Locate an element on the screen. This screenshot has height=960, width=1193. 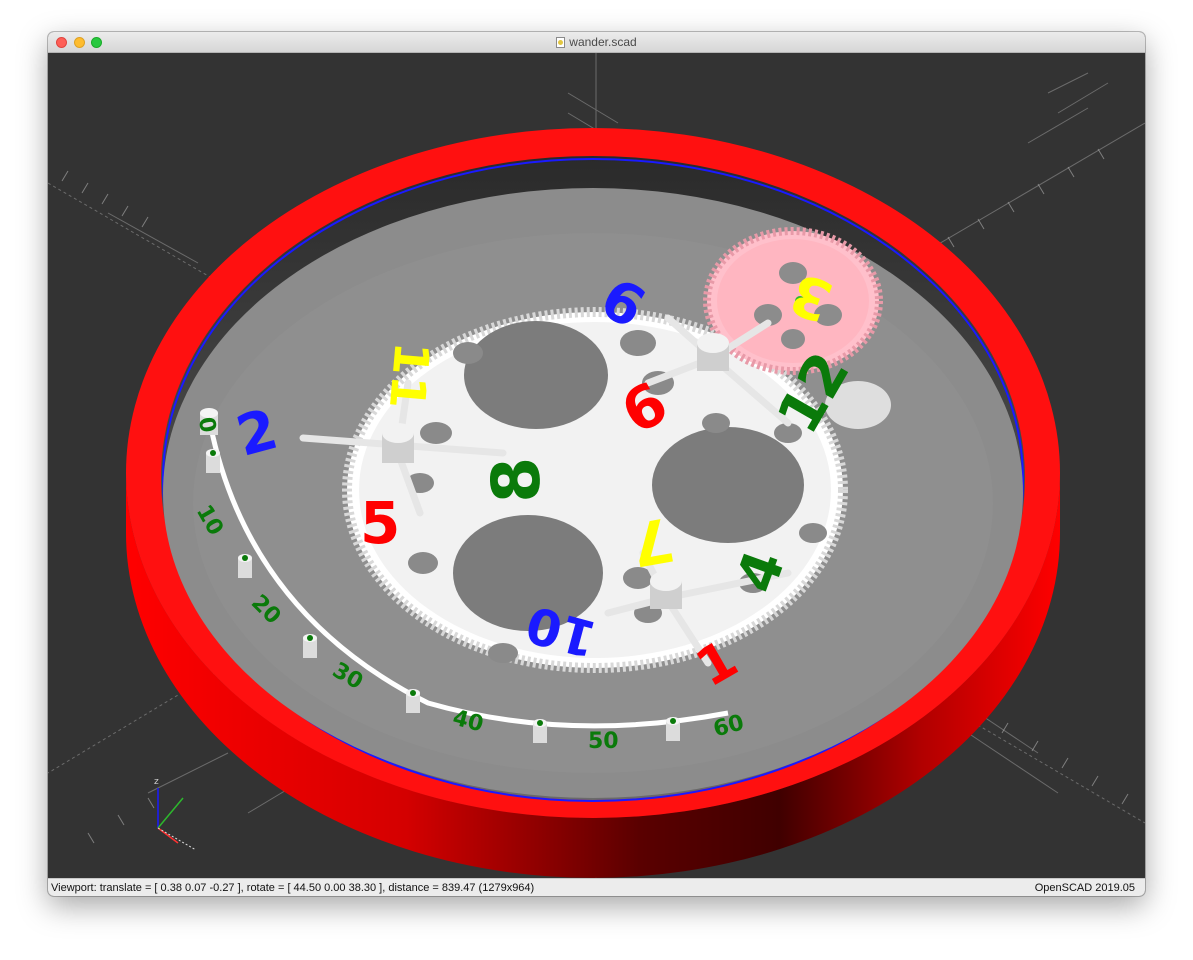
numeral-11: 11 is located at coordinates (409, 375).